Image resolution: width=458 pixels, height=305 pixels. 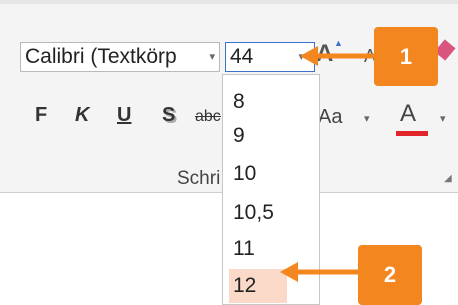 What do you see at coordinates (406, 56) in the screenshot?
I see `callout-1: 1` at bounding box center [406, 56].